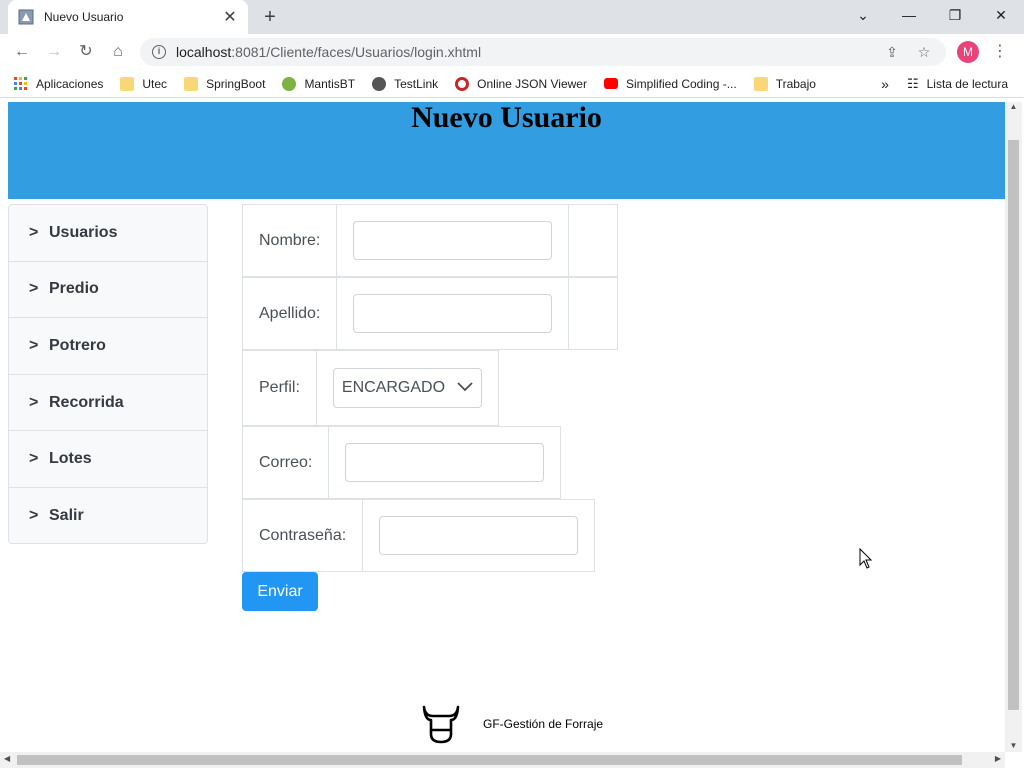 The image size is (1024, 768). I want to click on sidebar-item-potrero: > Potrero, so click(108, 346).